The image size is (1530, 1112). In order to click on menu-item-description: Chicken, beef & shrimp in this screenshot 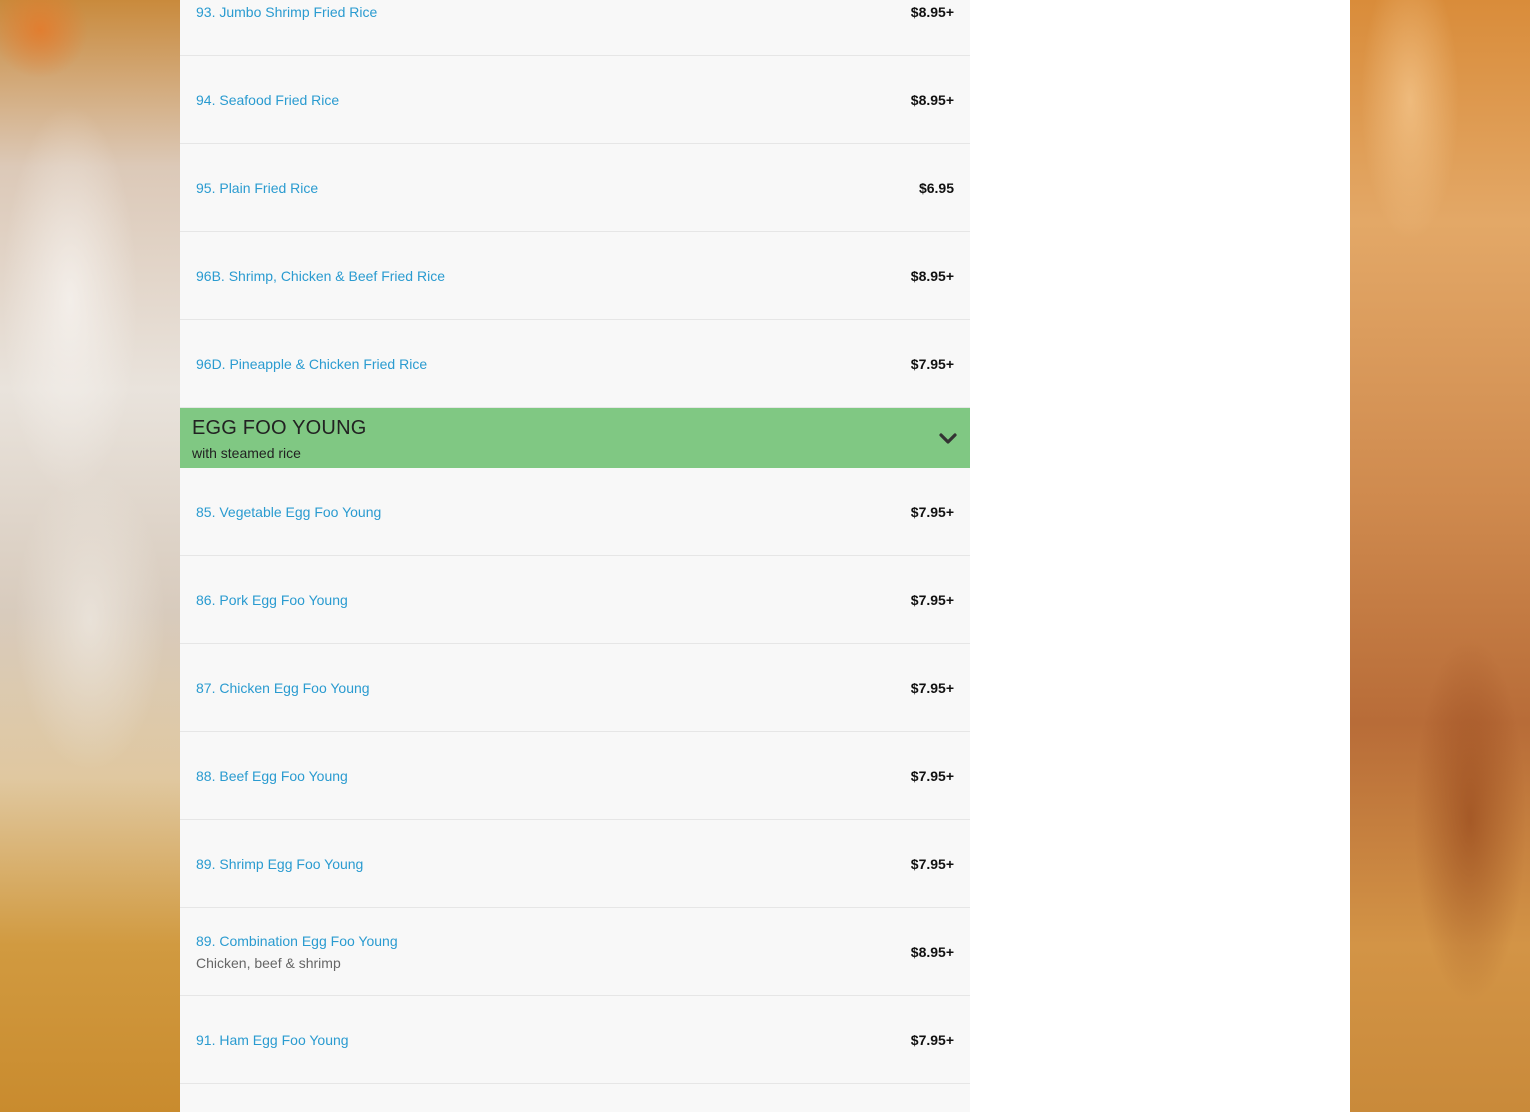, I will do `click(268, 963)`.